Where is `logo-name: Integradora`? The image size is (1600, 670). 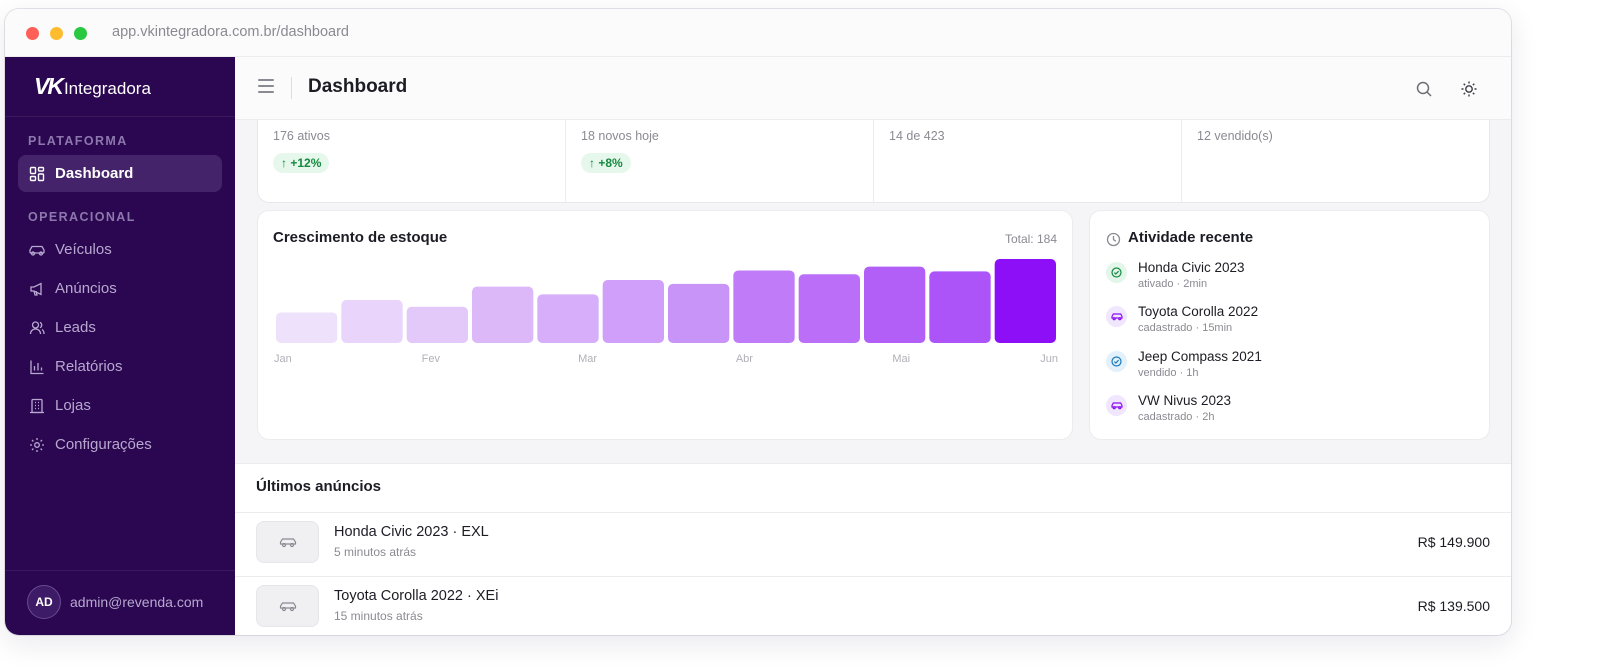 logo-name: Integradora is located at coordinates (107, 88).